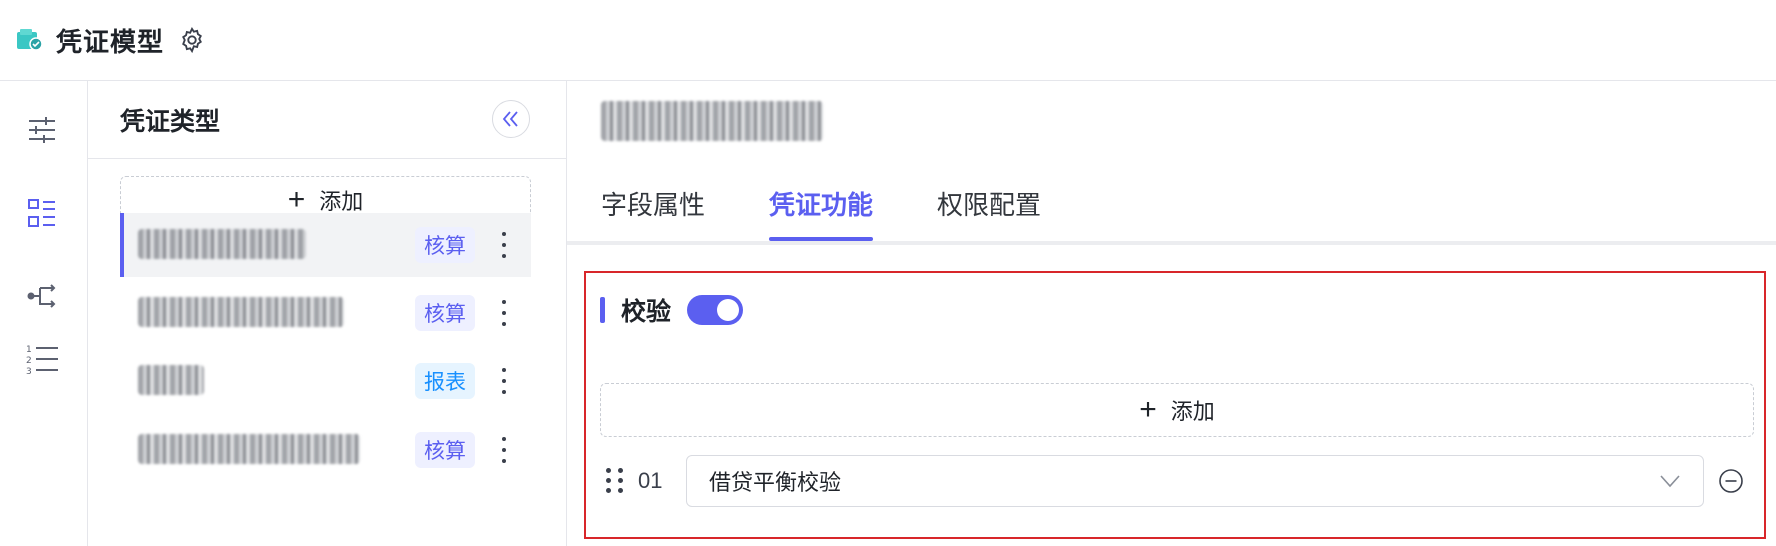 This screenshot has width=1776, height=546. I want to click on type-tag: 报表, so click(445, 381).